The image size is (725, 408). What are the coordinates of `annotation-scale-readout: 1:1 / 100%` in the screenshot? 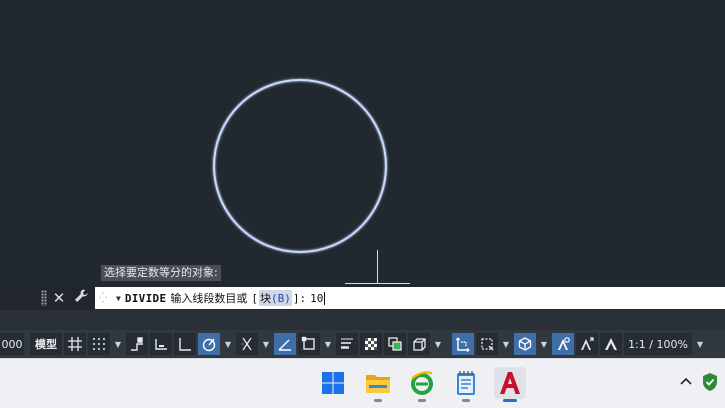 It's located at (658, 344).